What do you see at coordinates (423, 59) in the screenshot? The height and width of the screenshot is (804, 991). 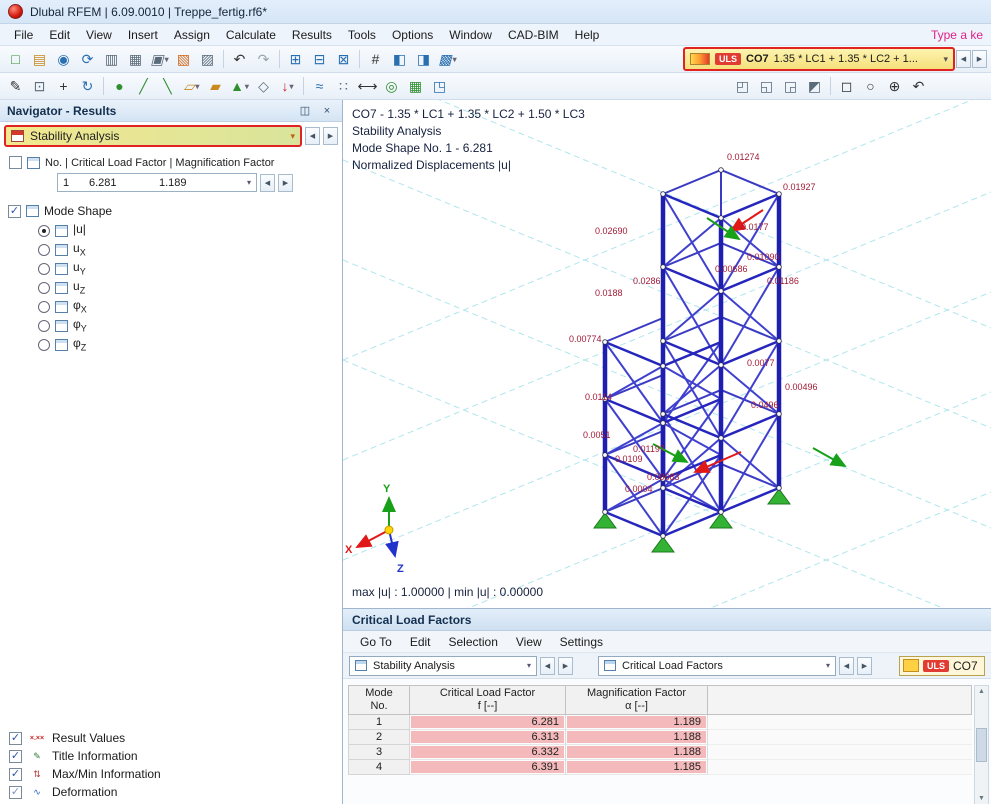 I see `render-mode-icon: ◨` at bounding box center [423, 59].